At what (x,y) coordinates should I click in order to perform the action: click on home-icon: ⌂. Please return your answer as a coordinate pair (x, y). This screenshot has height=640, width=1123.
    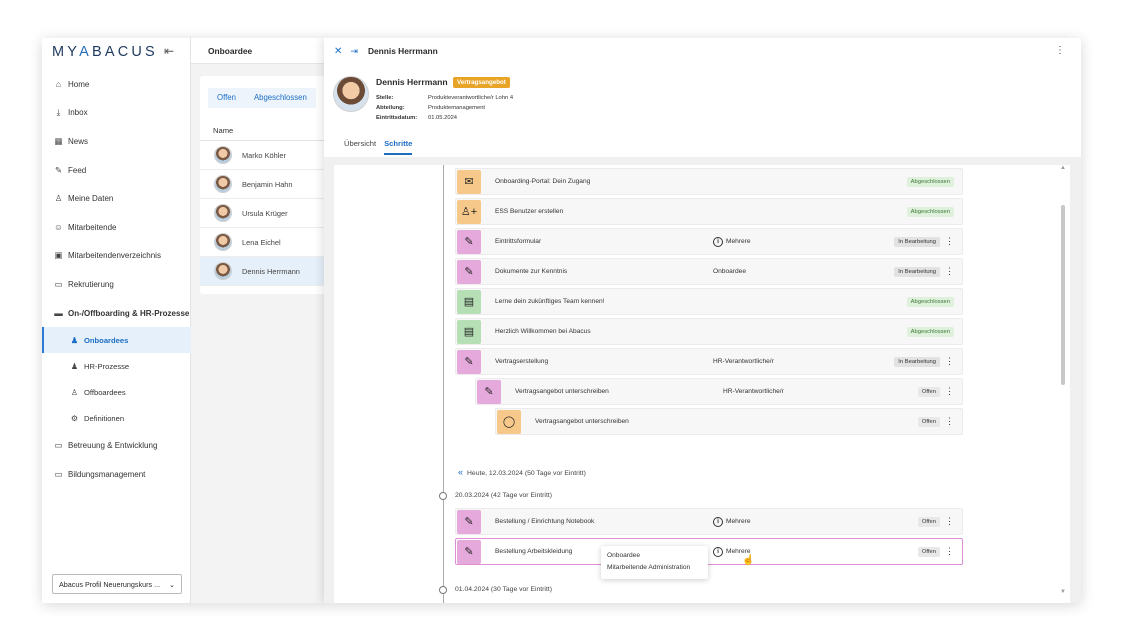
    Looking at the image, I should click on (58, 84).